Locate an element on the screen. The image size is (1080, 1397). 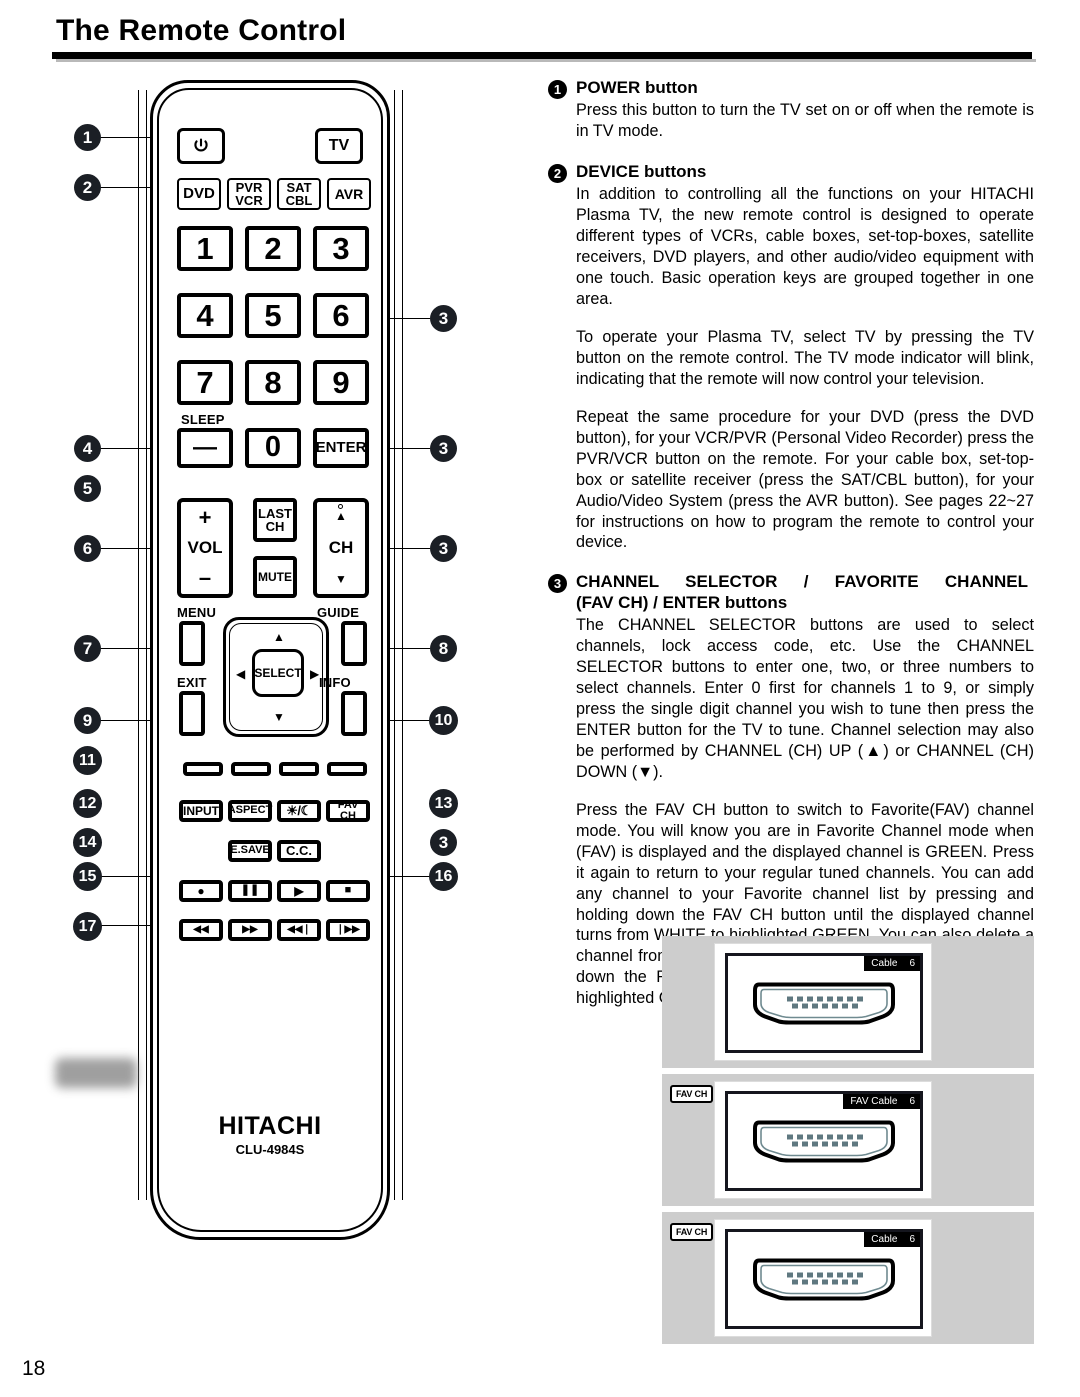
aspect-button: ASPECT is located at coordinates (250, 811).